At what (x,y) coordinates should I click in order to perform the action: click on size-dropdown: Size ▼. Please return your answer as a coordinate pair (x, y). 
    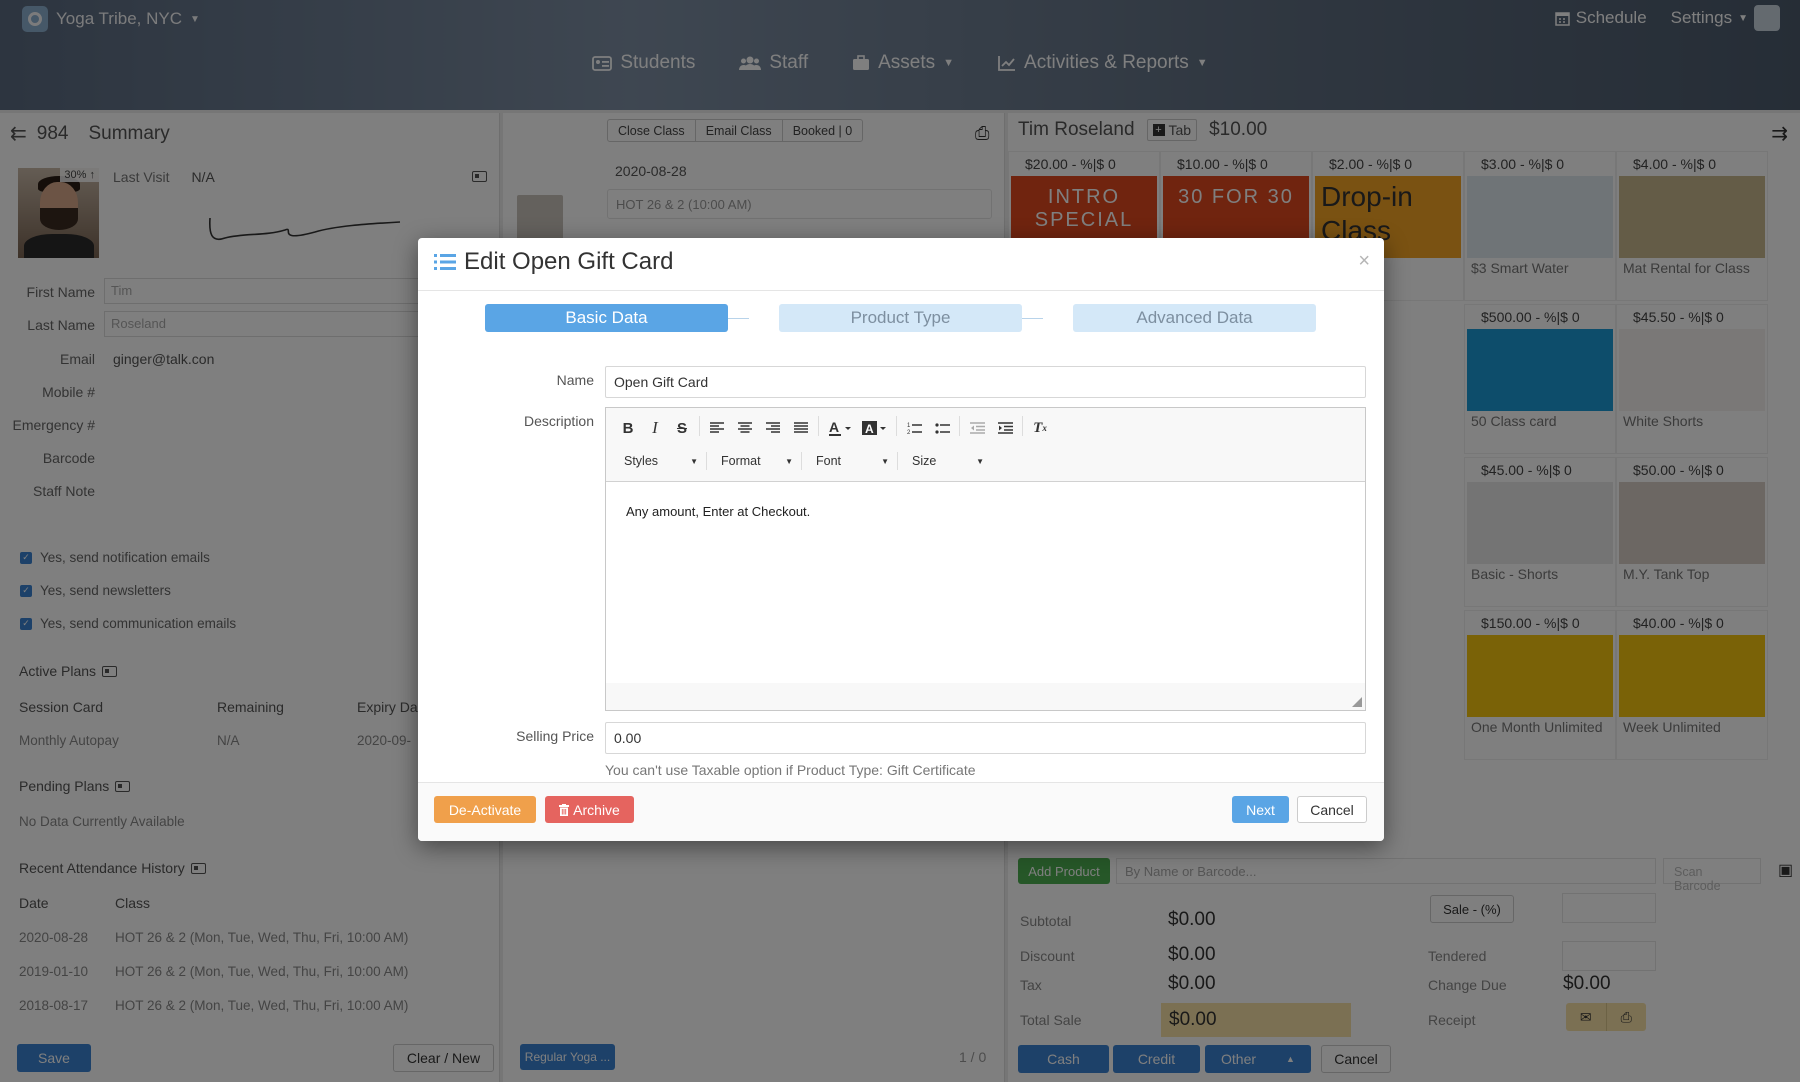
    Looking at the image, I should click on (945, 461).